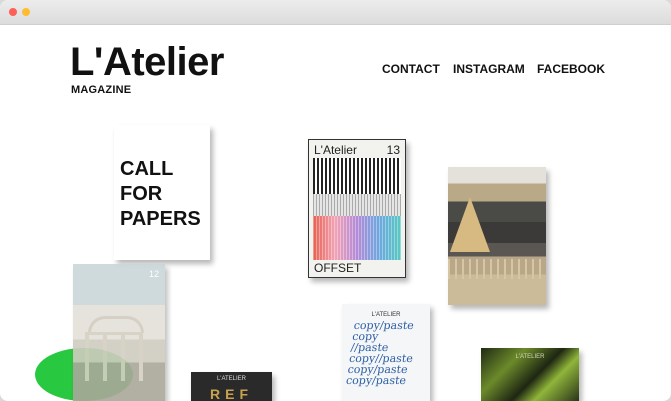 The height and width of the screenshot is (401, 671). What do you see at coordinates (411, 69) in the screenshot?
I see `nav-contact-link: CONTACT` at bounding box center [411, 69].